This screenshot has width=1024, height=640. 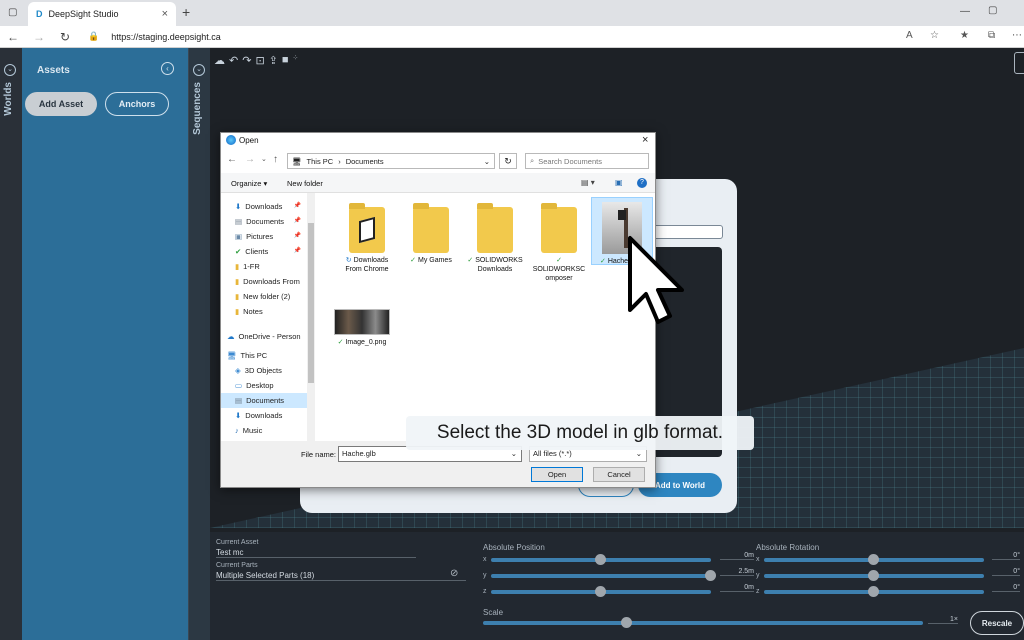 I want to click on nav-item: ◈ 3D Objects, so click(x=264, y=370).